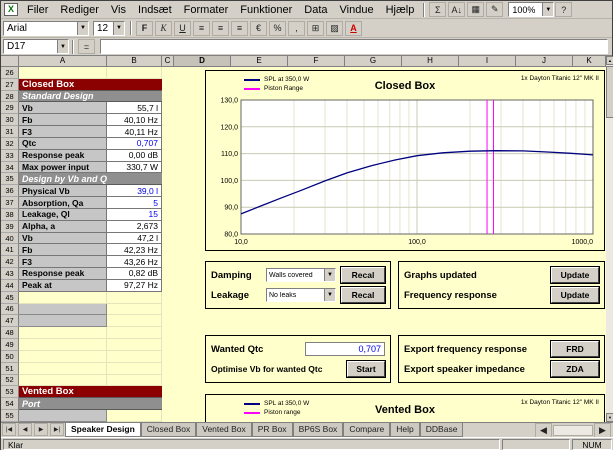 Image resolution: width=613 pixels, height=450 pixels. I want to click on cell-A33: Response peak, so click(63, 155).